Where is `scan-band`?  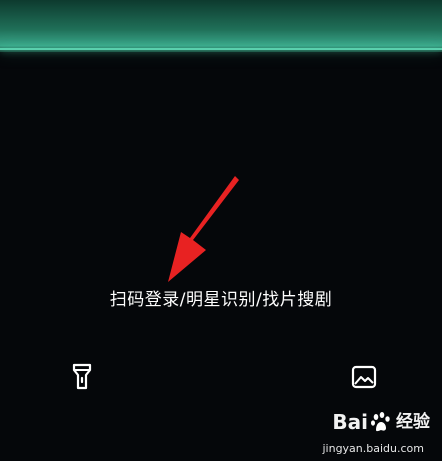
scan-band is located at coordinates (221, 26).